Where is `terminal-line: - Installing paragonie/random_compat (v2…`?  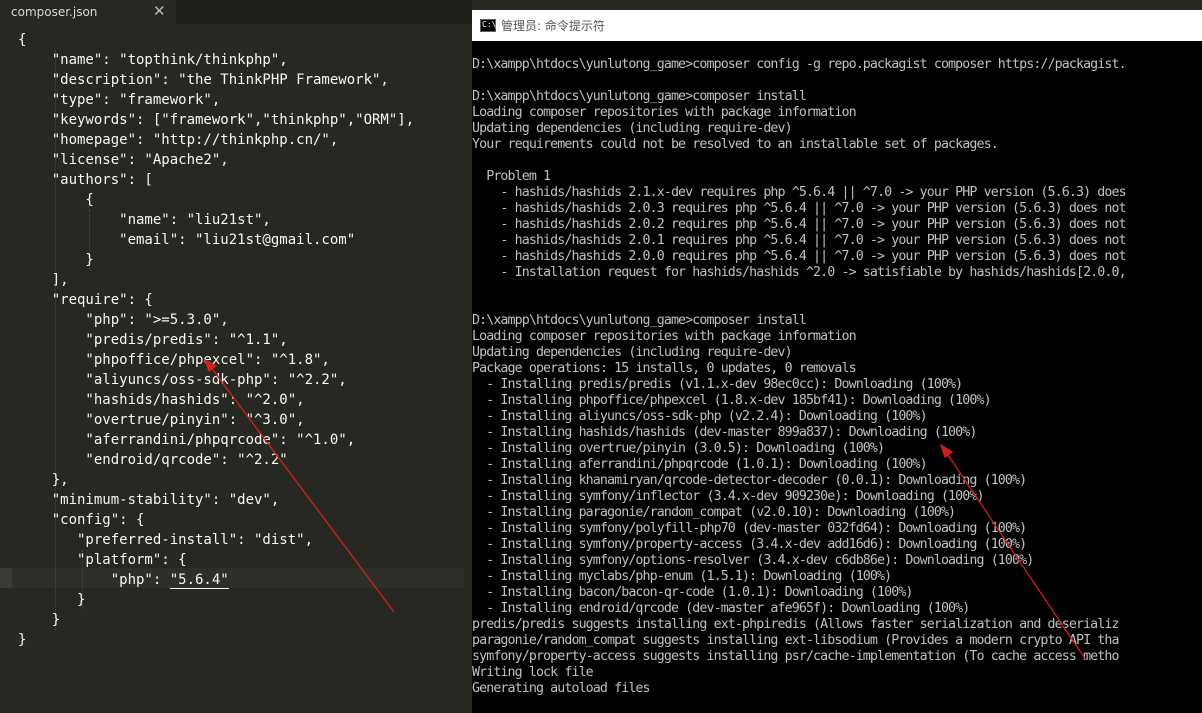 terminal-line: - Installing paragonie/random_compat (v2… is located at coordinates (714, 512).